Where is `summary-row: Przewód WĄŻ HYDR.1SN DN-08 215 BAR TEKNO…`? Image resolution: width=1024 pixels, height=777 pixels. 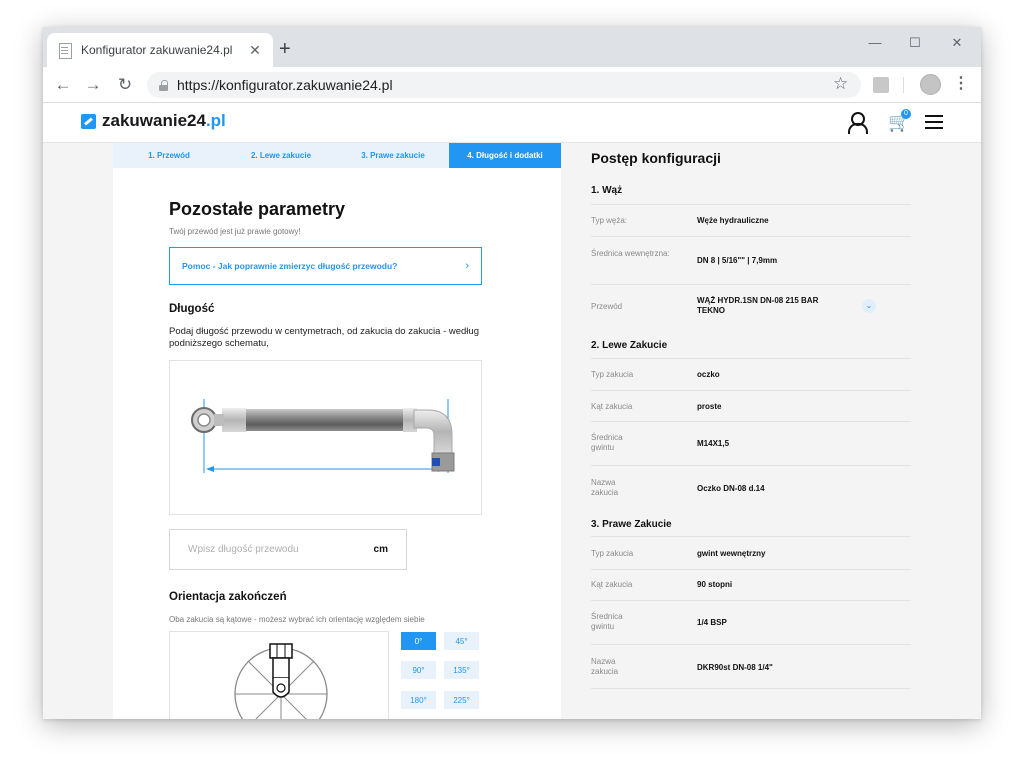
summary-row: Przewód WĄŻ HYDR.1SN DN-08 215 BAR TEKNO… is located at coordinates (751, 305).